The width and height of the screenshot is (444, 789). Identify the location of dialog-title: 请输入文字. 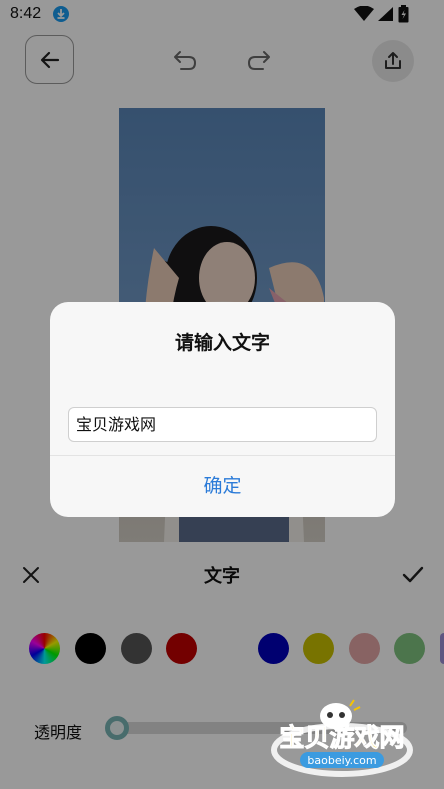
(222, 343).